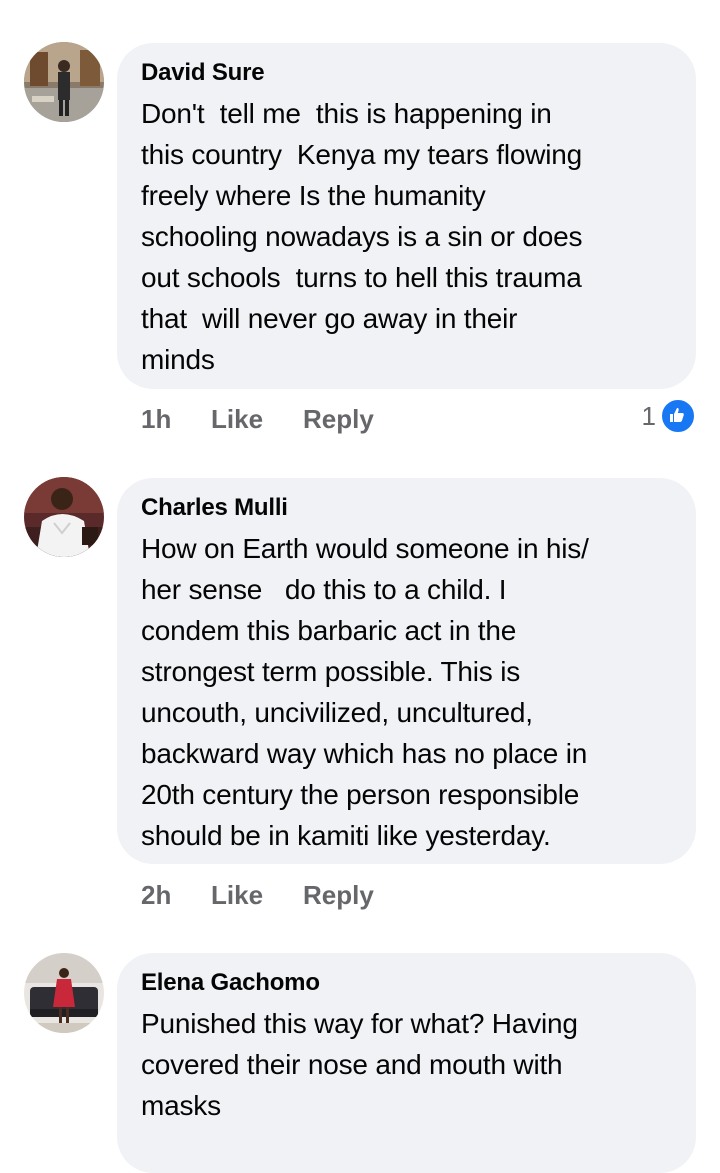  Describe the element at coordinates (648, 416) in the screenshot. I see `reaction-count: 1` at that location.